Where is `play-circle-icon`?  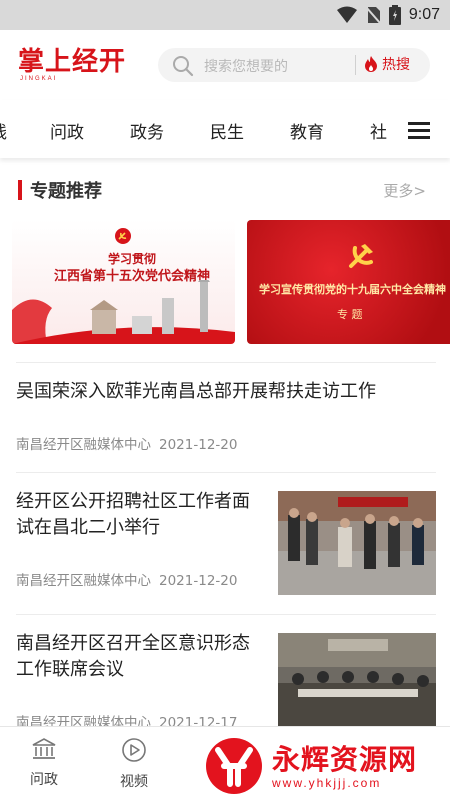
play-circle-icon is located at coordinates (134, 750).